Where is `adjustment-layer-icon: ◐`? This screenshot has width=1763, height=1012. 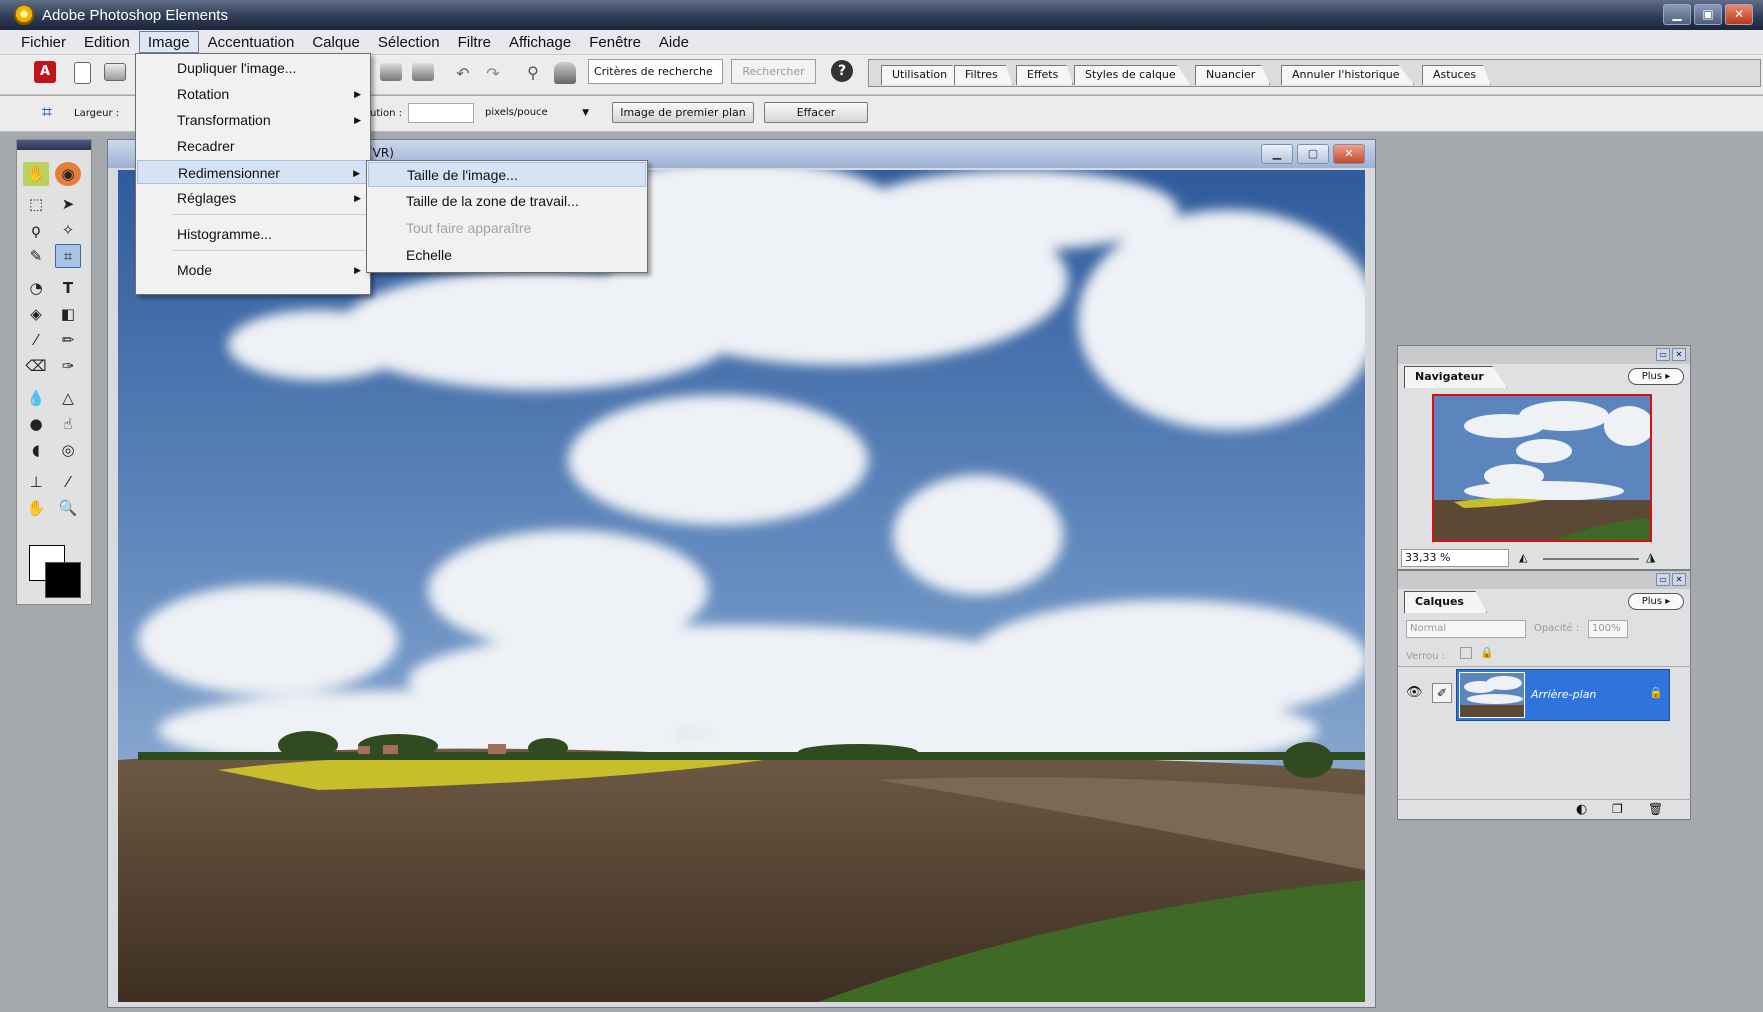 adjustment-layer-icon: ◐ is located at coordinates (1581, 809).